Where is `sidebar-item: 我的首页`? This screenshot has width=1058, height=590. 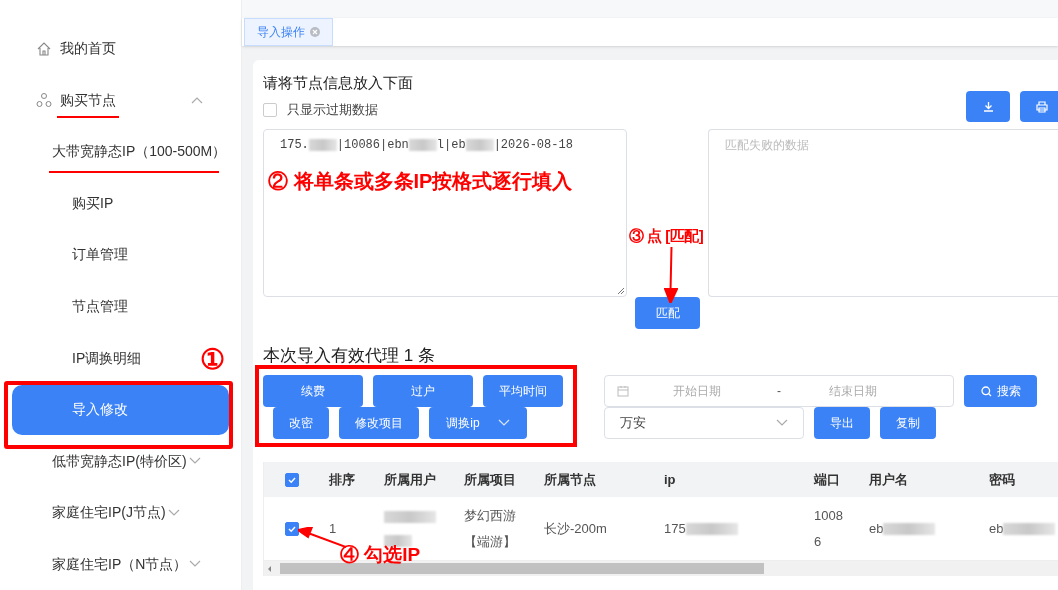 sidebar-item: 我的首页 is located at coordinates (88, 49).